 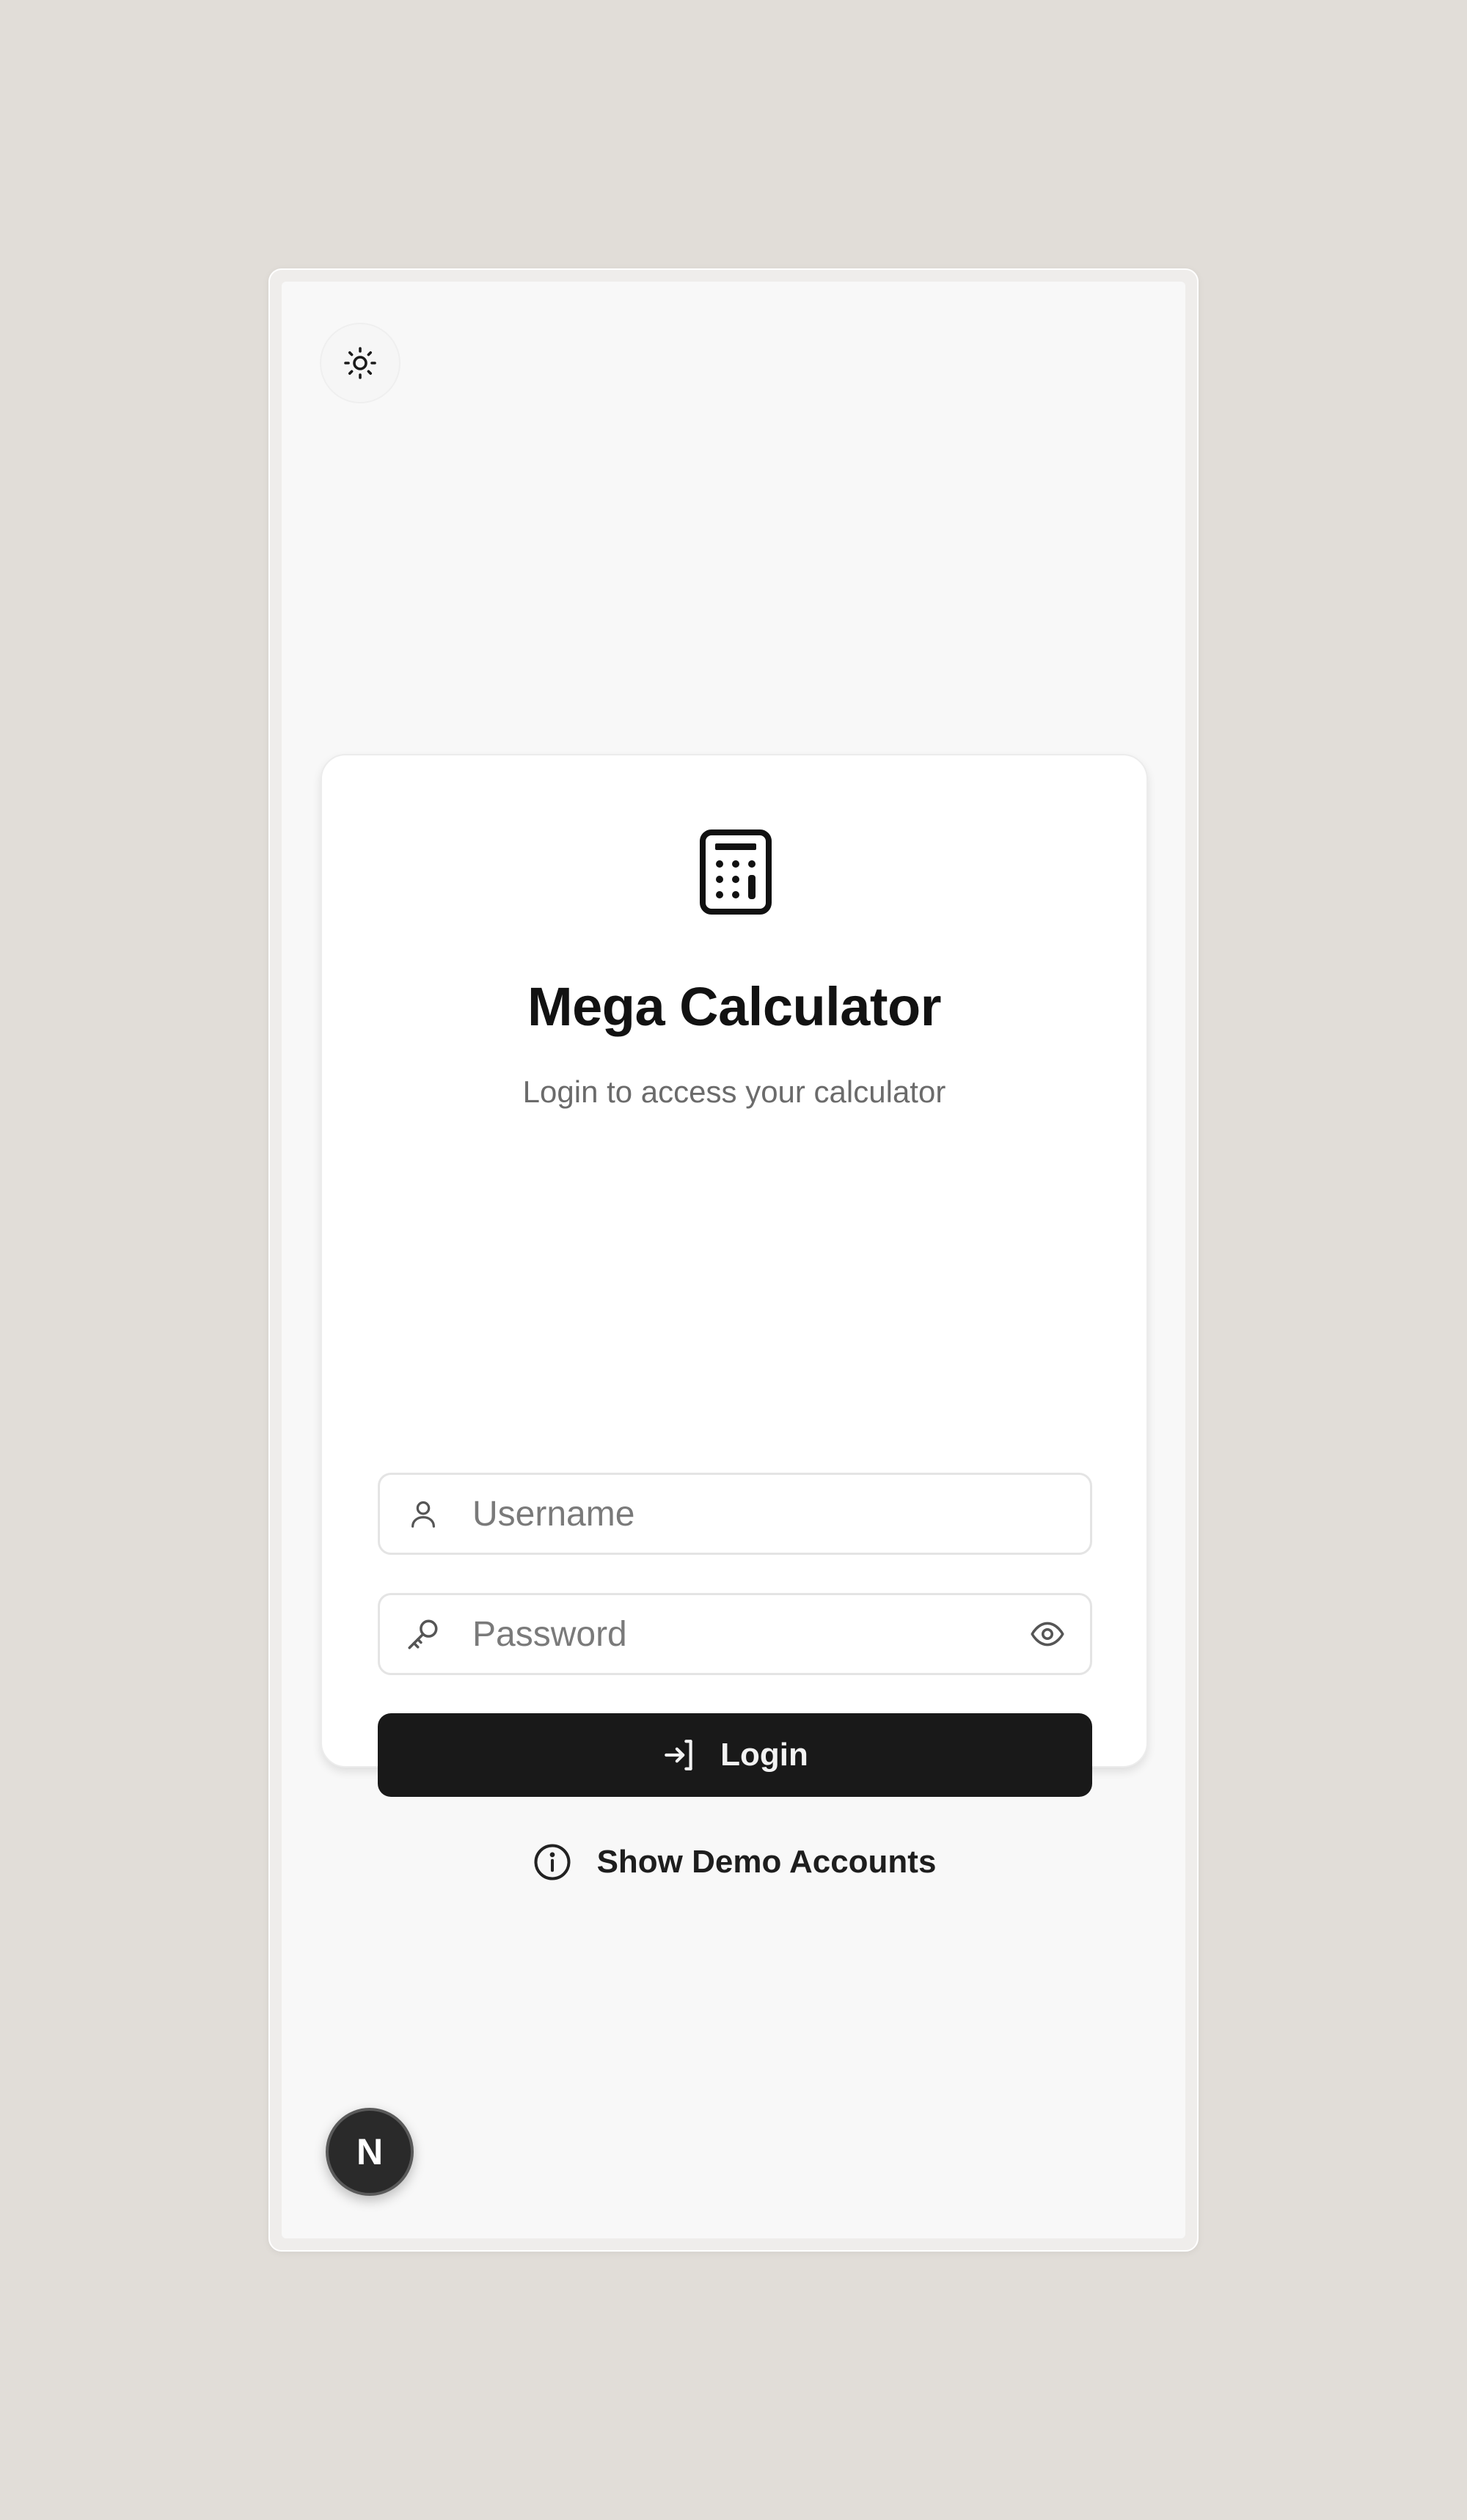 I want to click on password-input, so click(x=751, y=1634).